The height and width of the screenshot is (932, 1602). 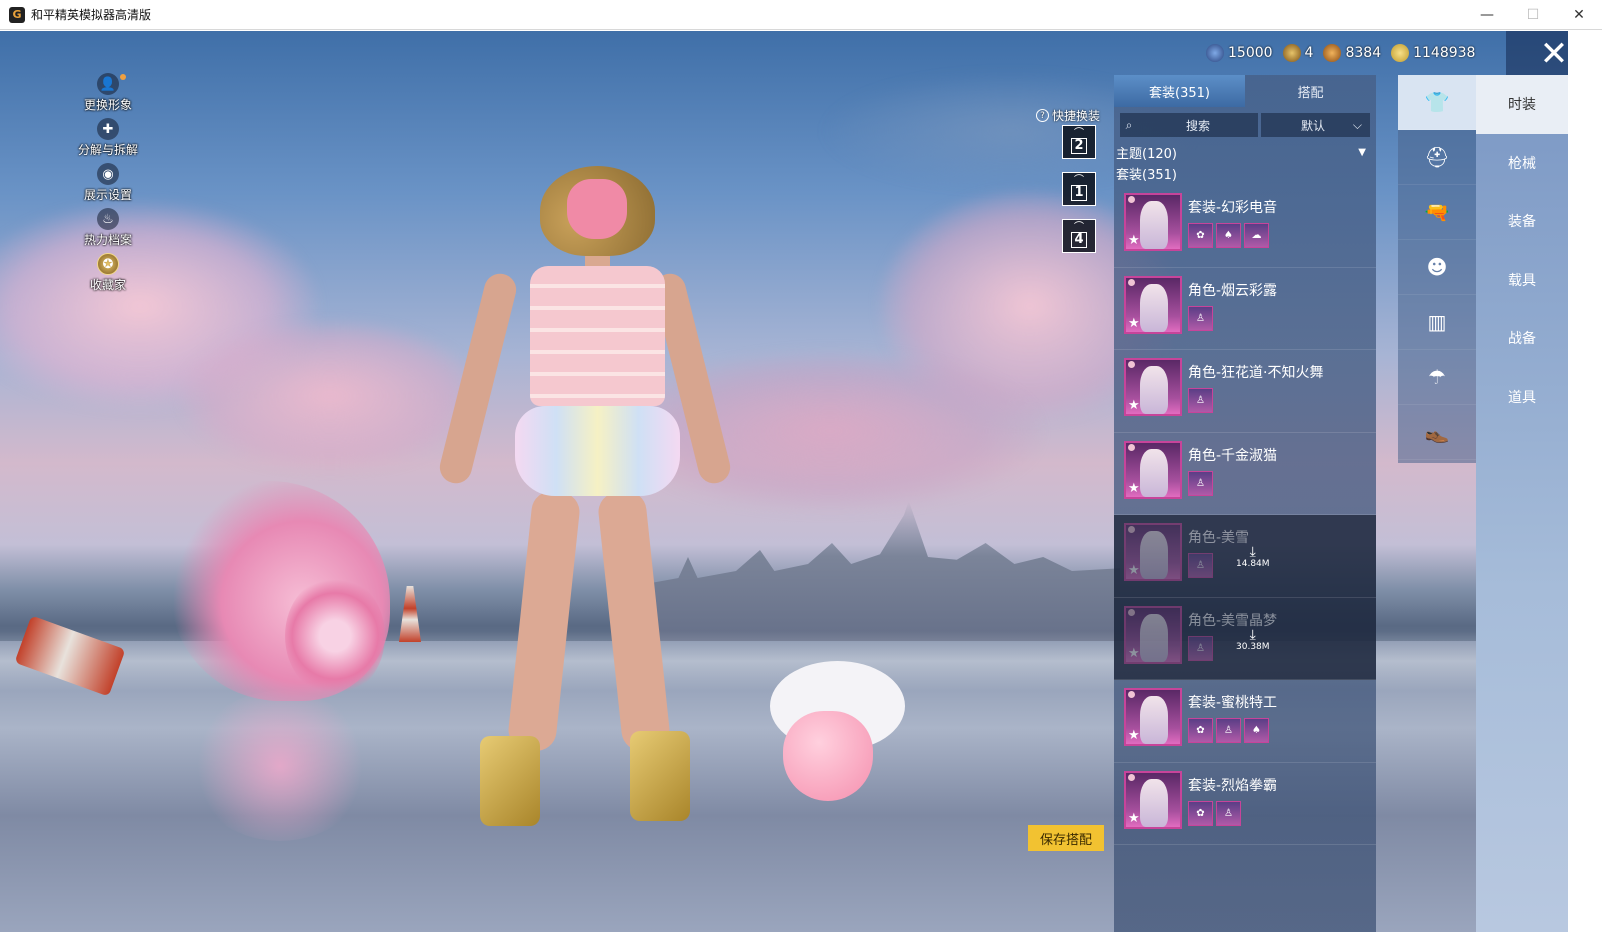 I want to click on player-character, so click(x=585, y=501).